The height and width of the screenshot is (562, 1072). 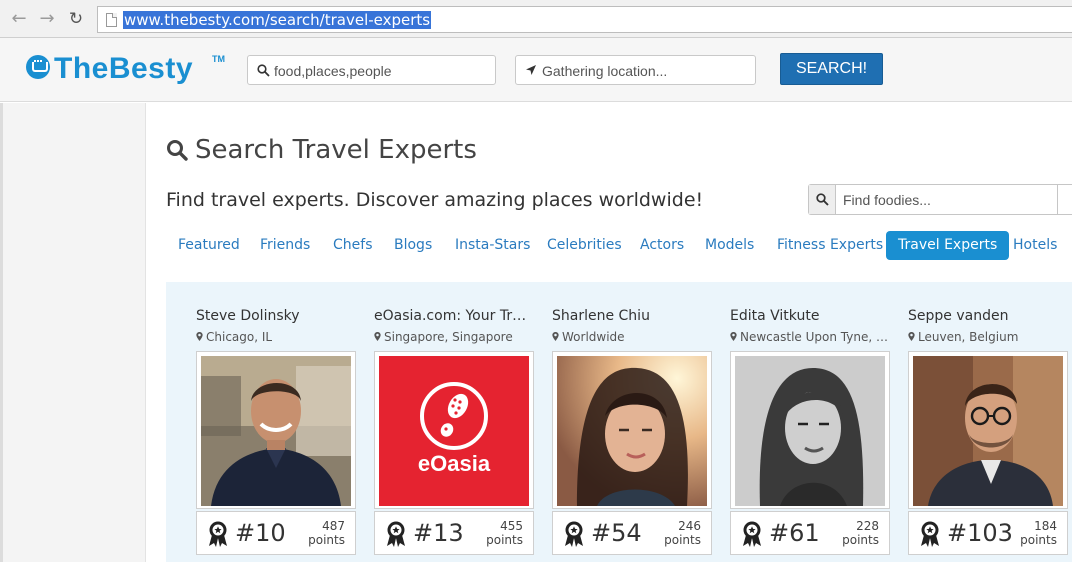 I want to click on expert-rank-bar: #103 184 points, so click(x=988, y=533).